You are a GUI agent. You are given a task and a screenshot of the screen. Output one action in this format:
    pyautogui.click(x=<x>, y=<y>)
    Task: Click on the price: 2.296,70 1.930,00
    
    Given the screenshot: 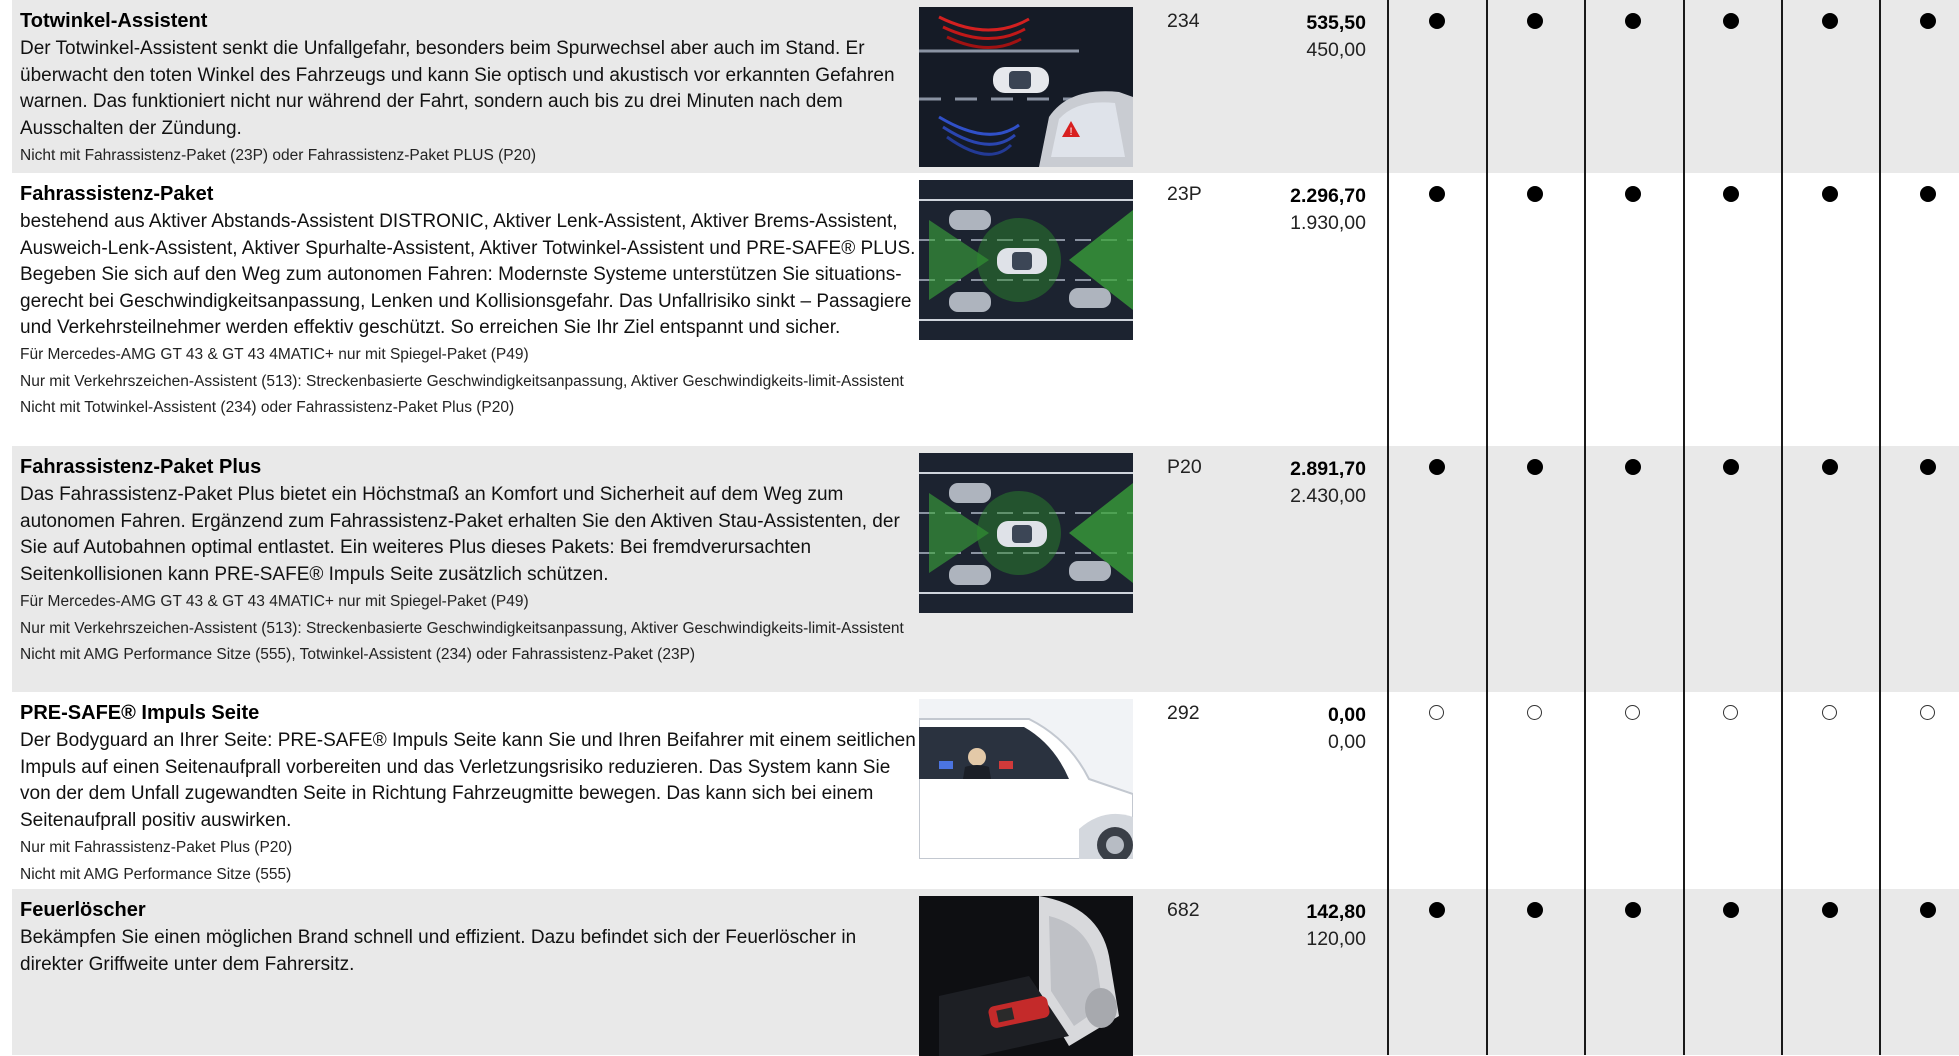 What is the action you would take?
    pyautogui.click(x=1328, y=210)
    